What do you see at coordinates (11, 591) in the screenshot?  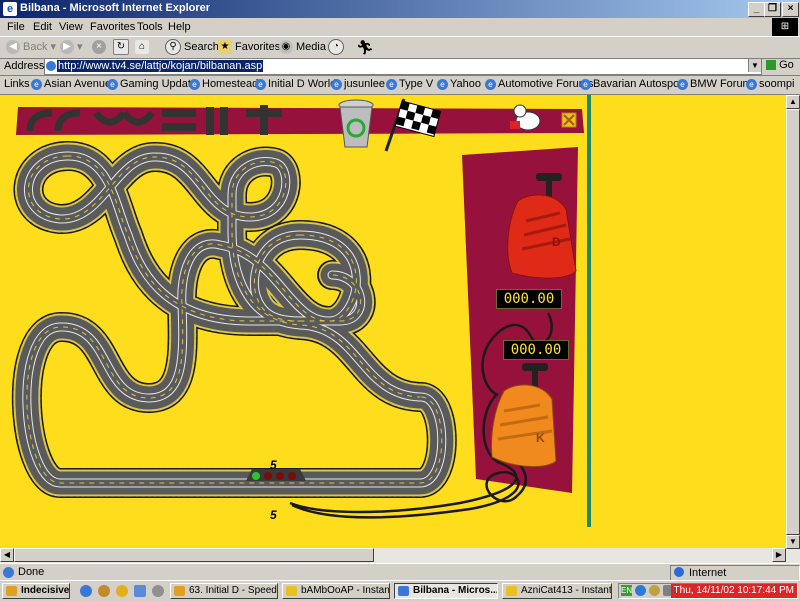 I see `start-icon` at bounding box center [11, 591].